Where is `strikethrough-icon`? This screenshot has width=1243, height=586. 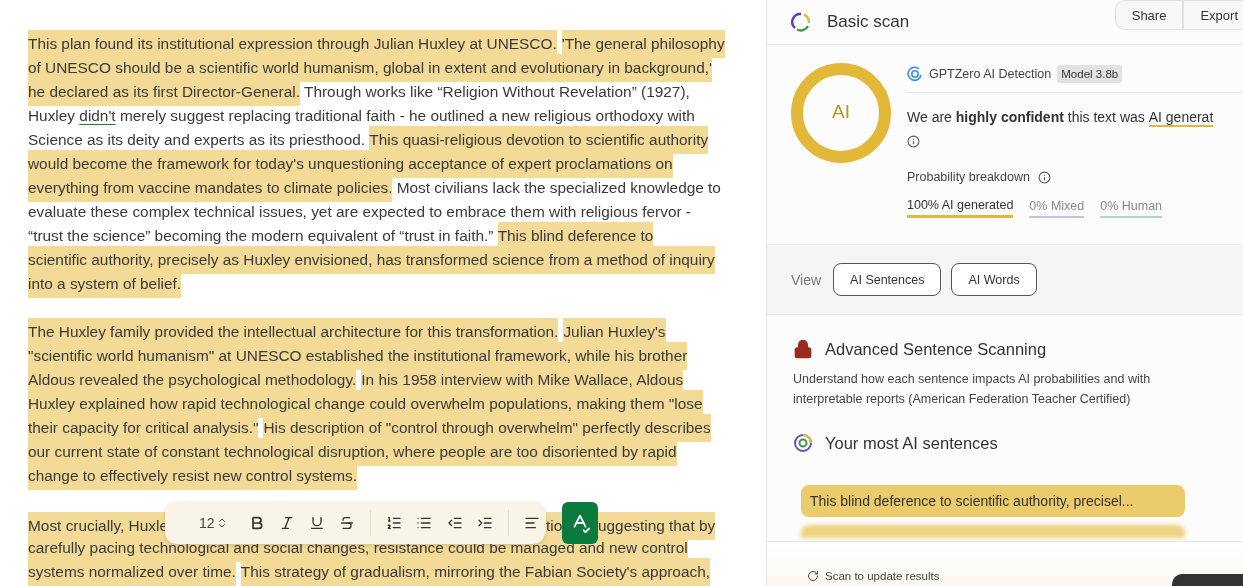
strikethrough-icon is located at coordinates (347, 523).